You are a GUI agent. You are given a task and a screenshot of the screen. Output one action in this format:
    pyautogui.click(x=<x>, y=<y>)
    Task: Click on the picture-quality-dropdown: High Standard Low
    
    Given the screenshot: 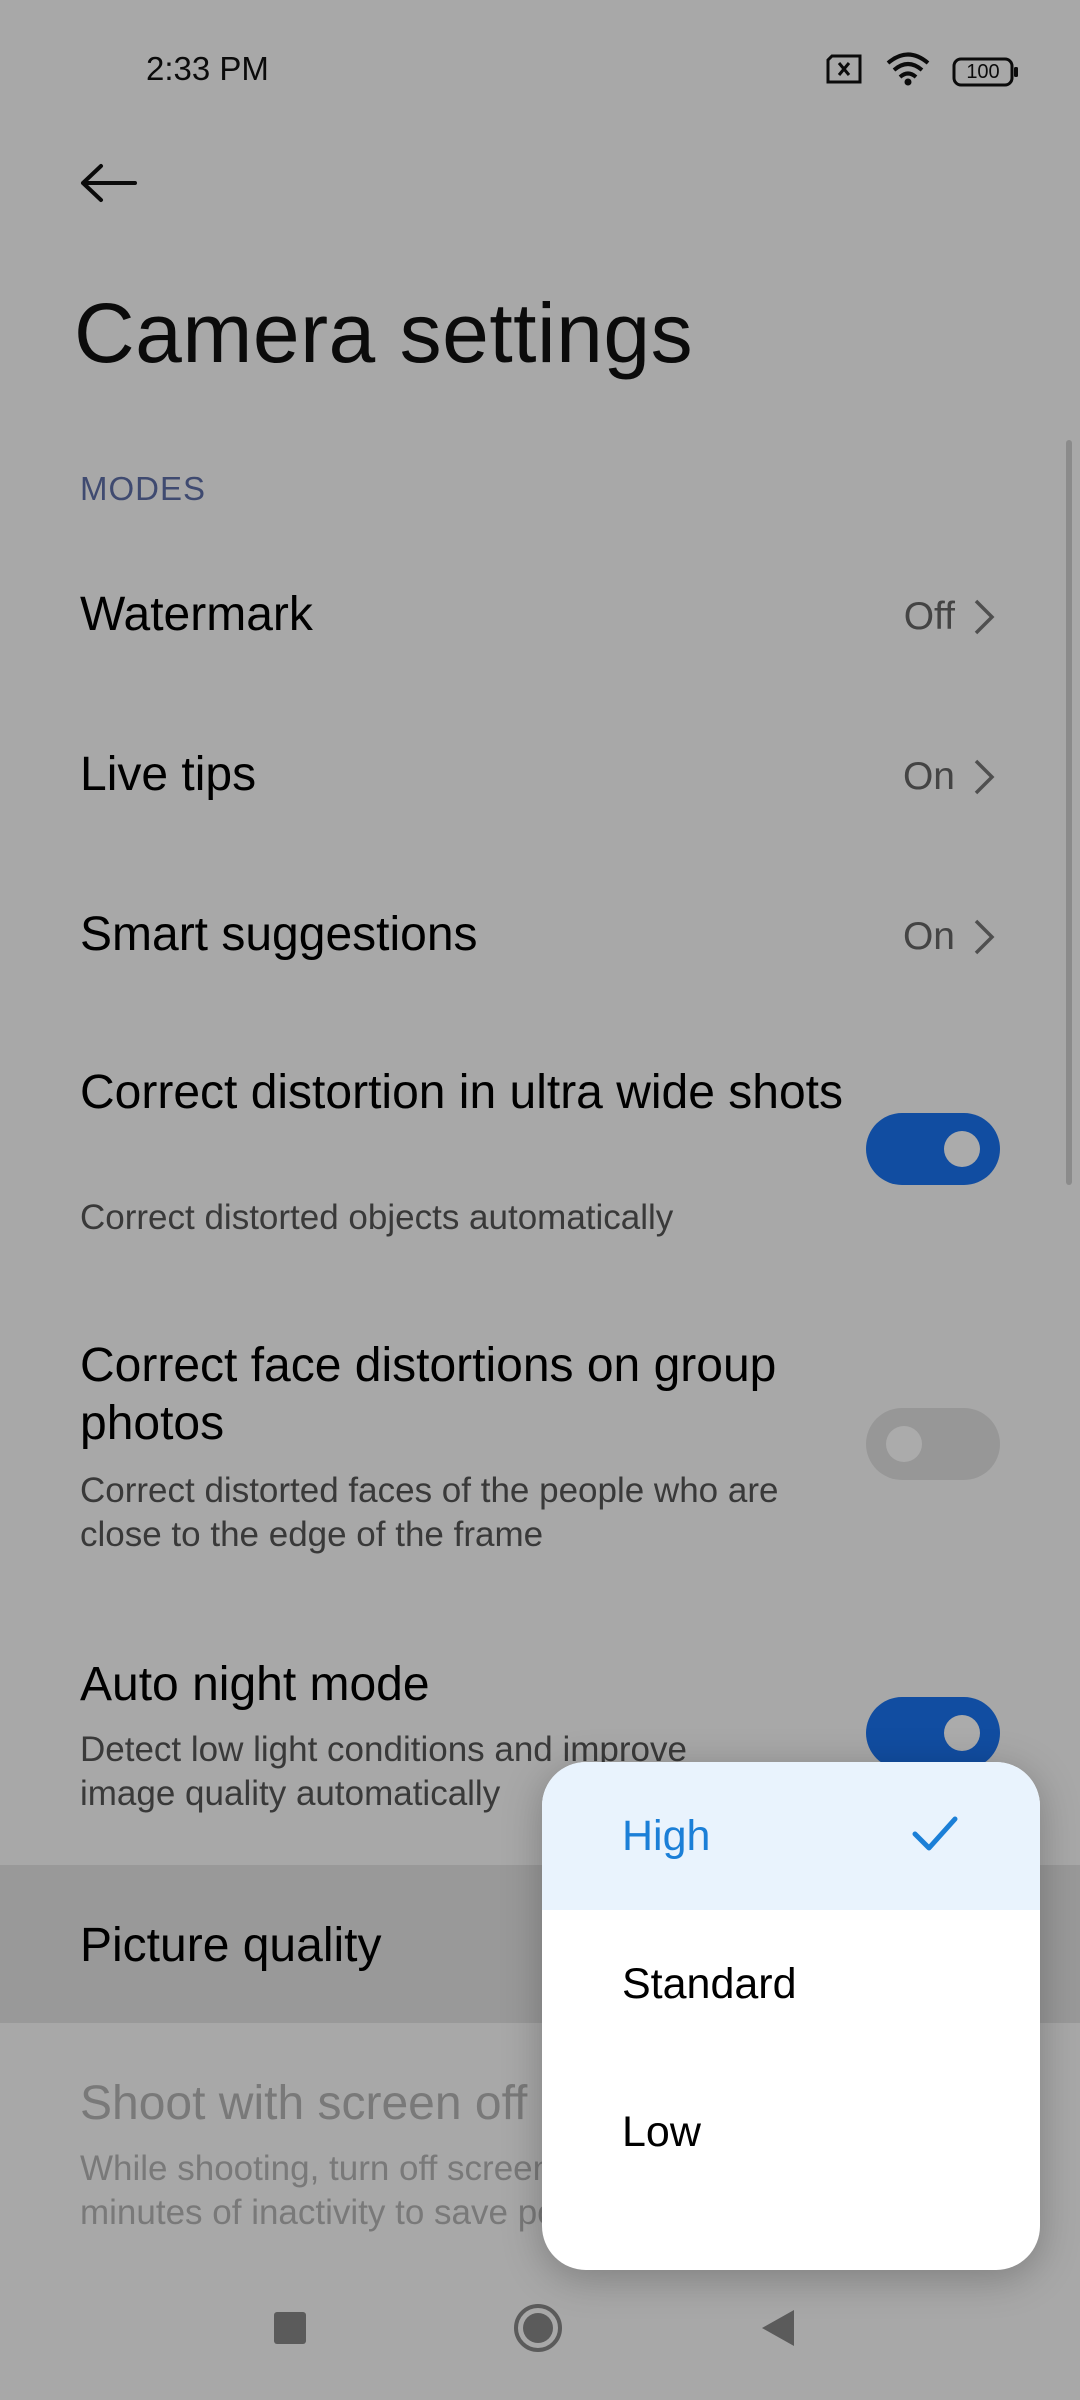 What is the action you would take?
    pyautogui.click(x=791, y=2016)
    